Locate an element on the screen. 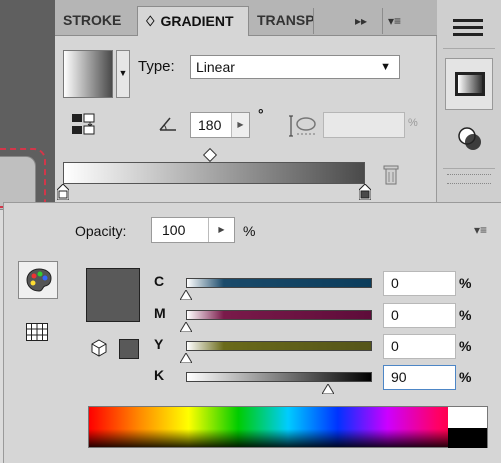 Image resolution: width=501 pixels, height=463 pixels. opacity-value: 100 is located at coordinates (174, 230).